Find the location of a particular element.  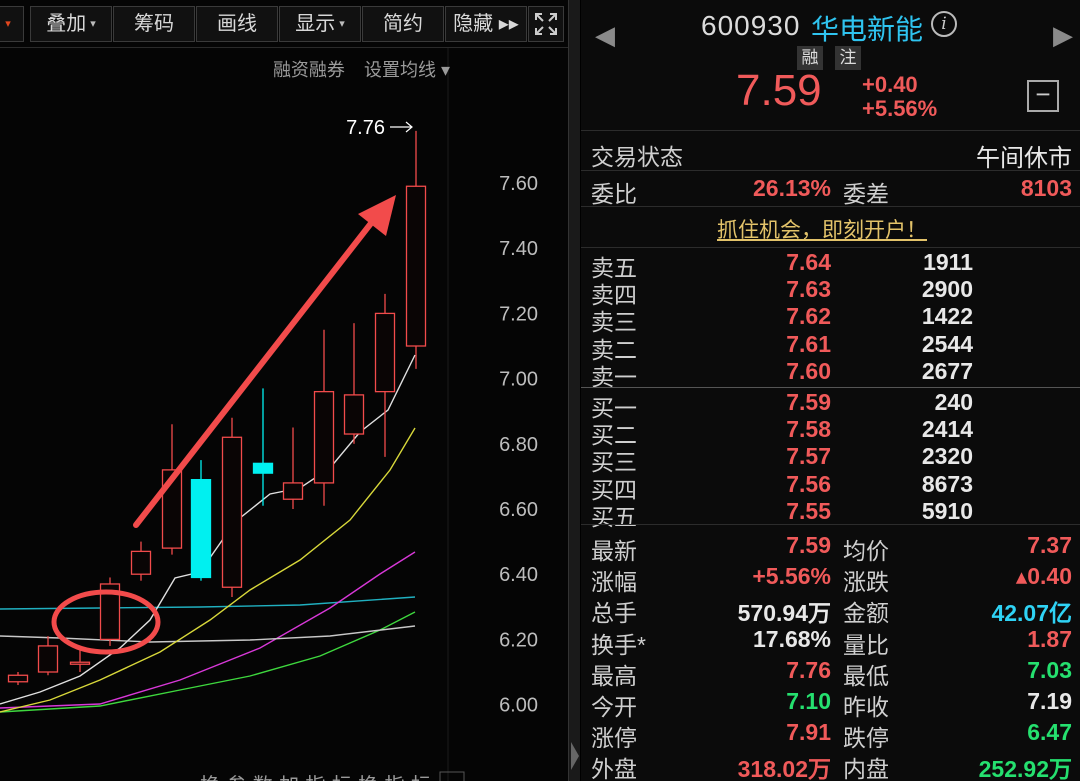

chips-button: 筹码 is located at coordinates (154, 24).